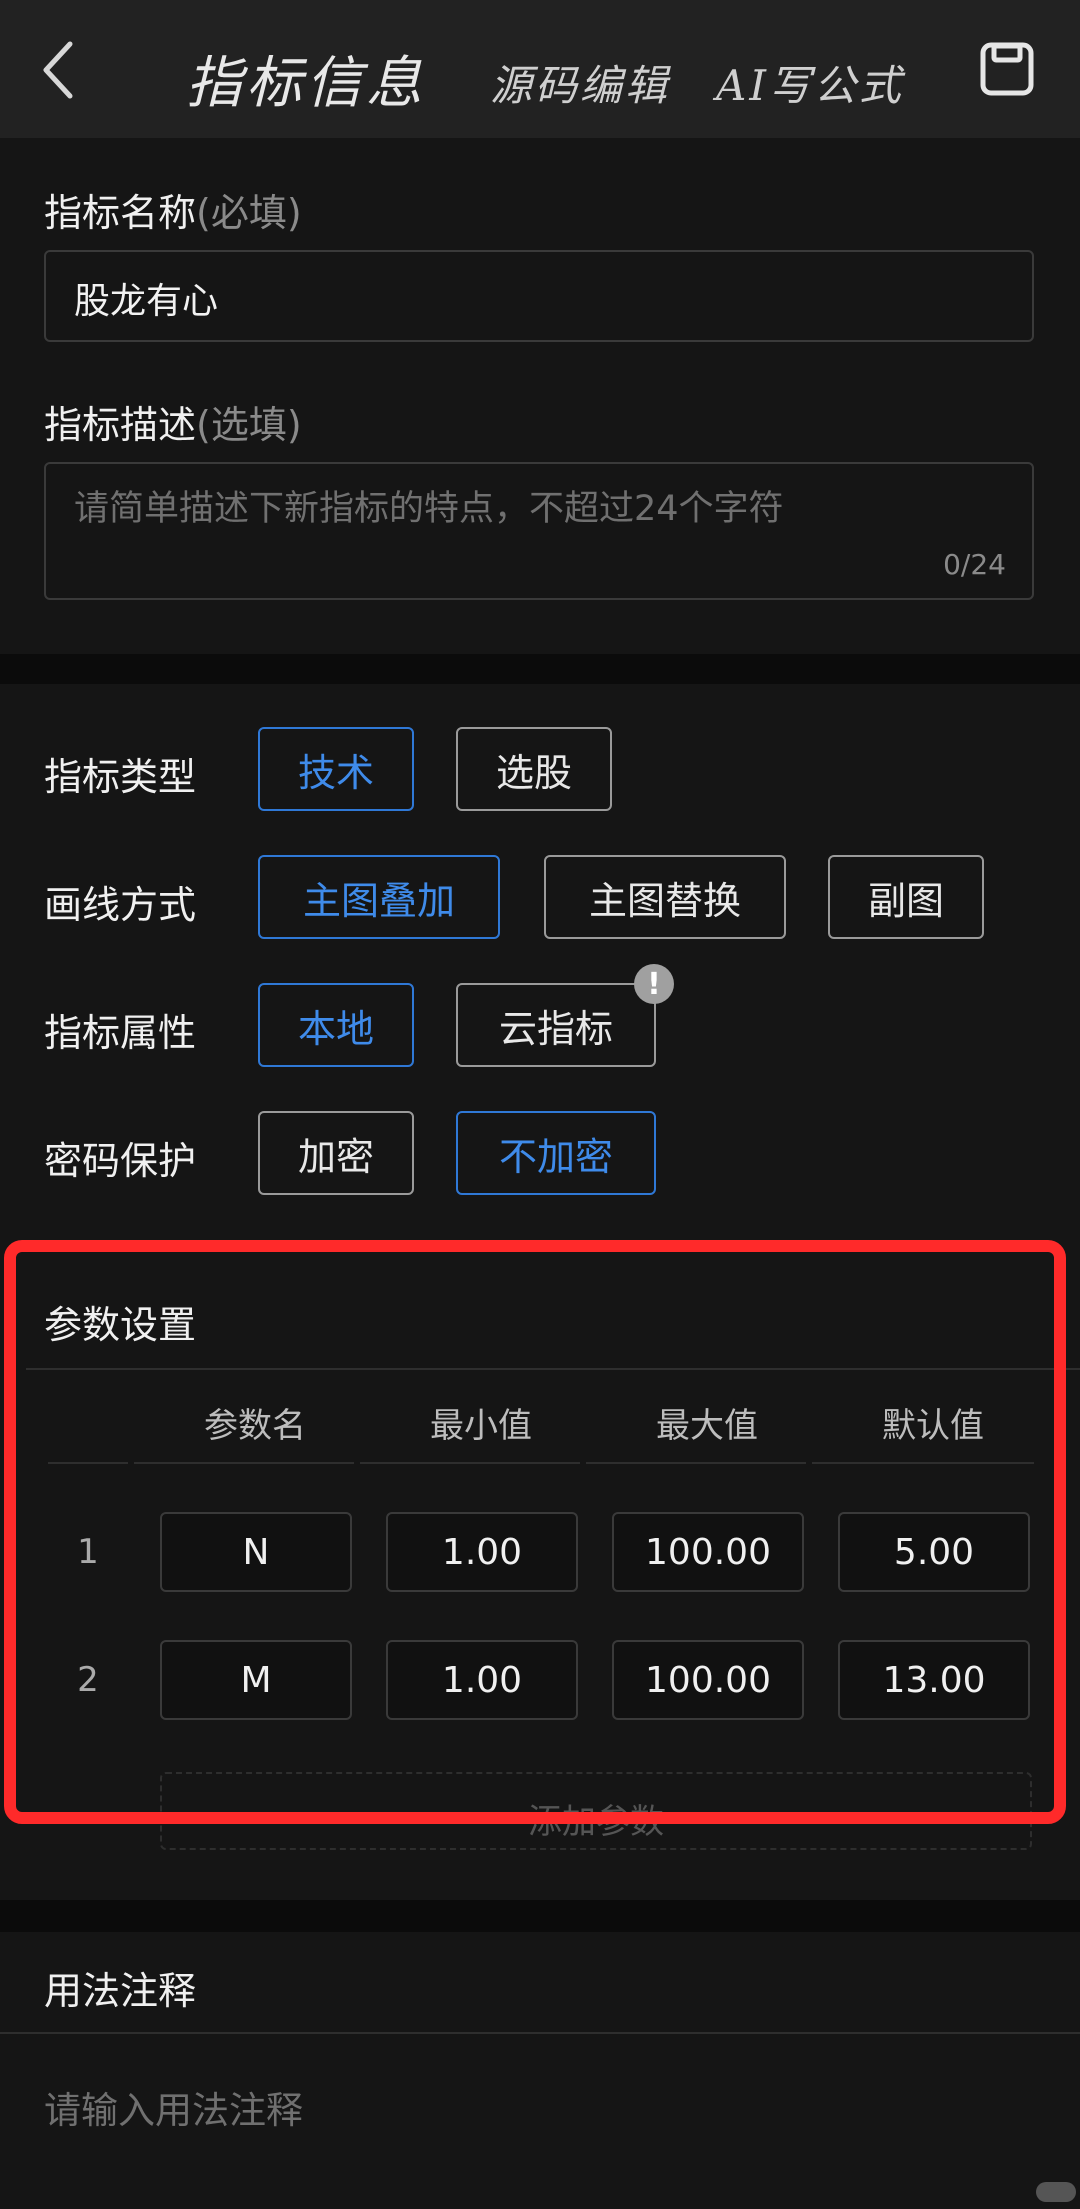 Image resolution: width=1080 pixels, height=2209 pixels. I want to click on indicator-description-input: 请简单描述下新指标的特点，不超过24个字符 0/24, so click(539, 531).